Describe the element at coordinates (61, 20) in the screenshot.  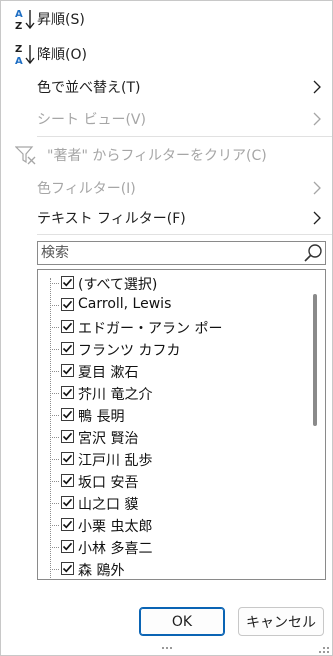
I see `sort-ascending-label: 昇順(S)` at that location.